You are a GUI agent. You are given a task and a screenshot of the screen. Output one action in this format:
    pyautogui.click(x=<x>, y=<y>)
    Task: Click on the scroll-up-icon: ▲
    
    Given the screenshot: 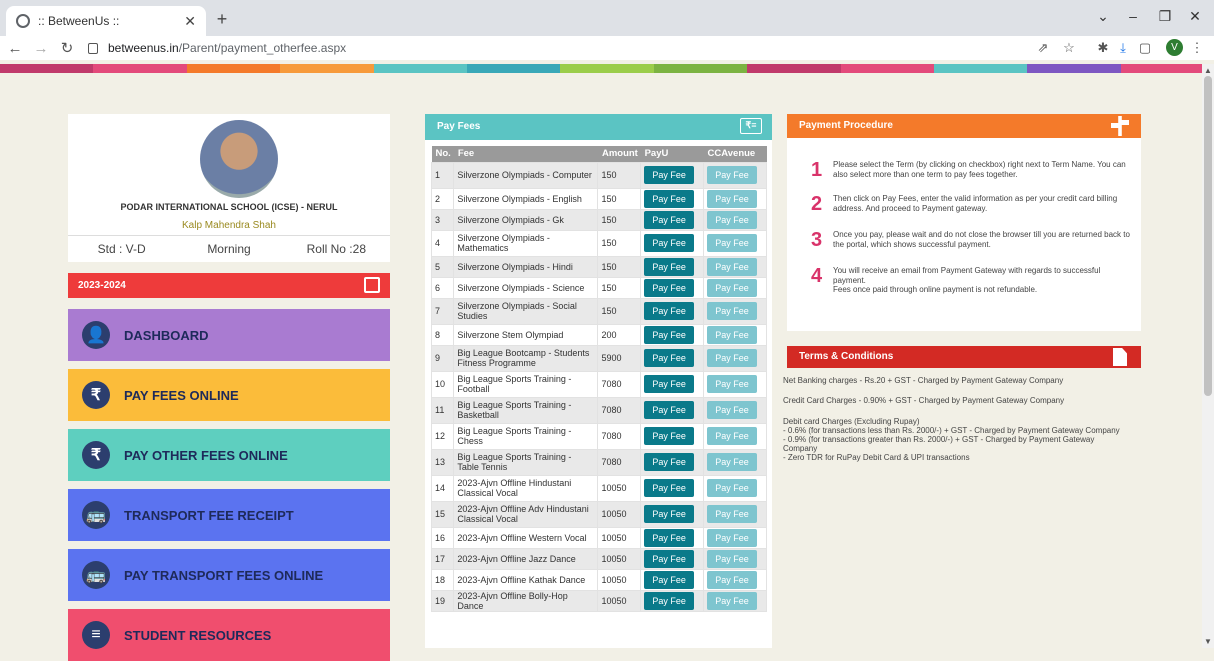 What is the action you would take?
    pyautogui.click(x=1208, y=70)
    